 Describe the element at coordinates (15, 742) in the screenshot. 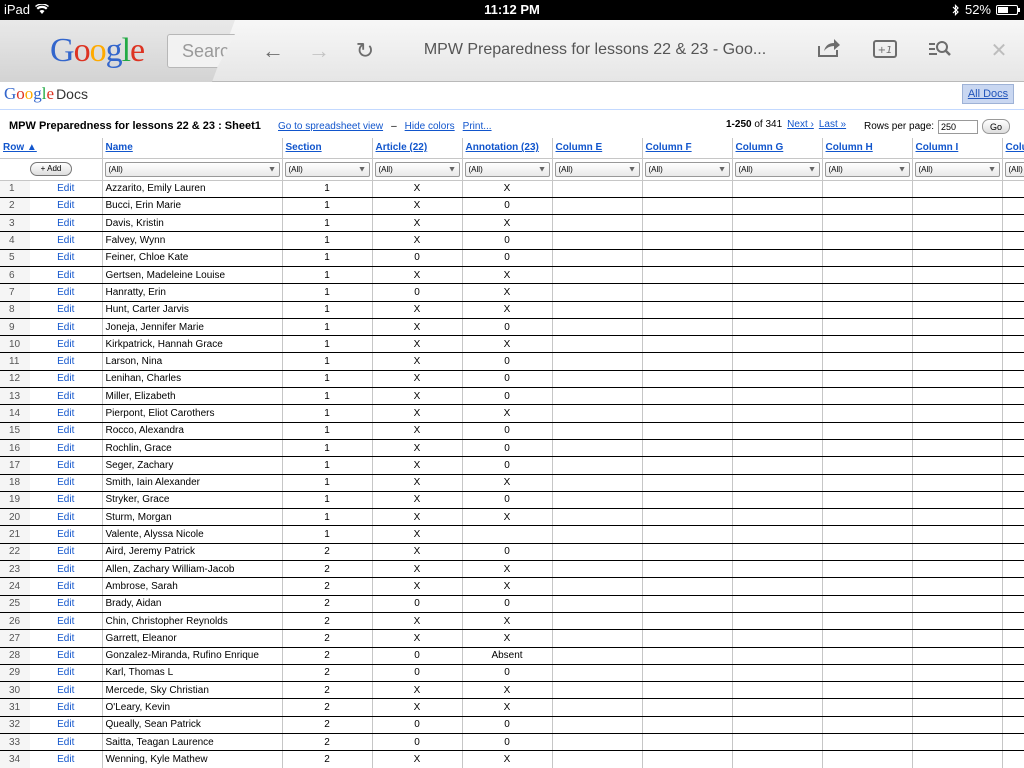

I see `row-number: 33` at that location.